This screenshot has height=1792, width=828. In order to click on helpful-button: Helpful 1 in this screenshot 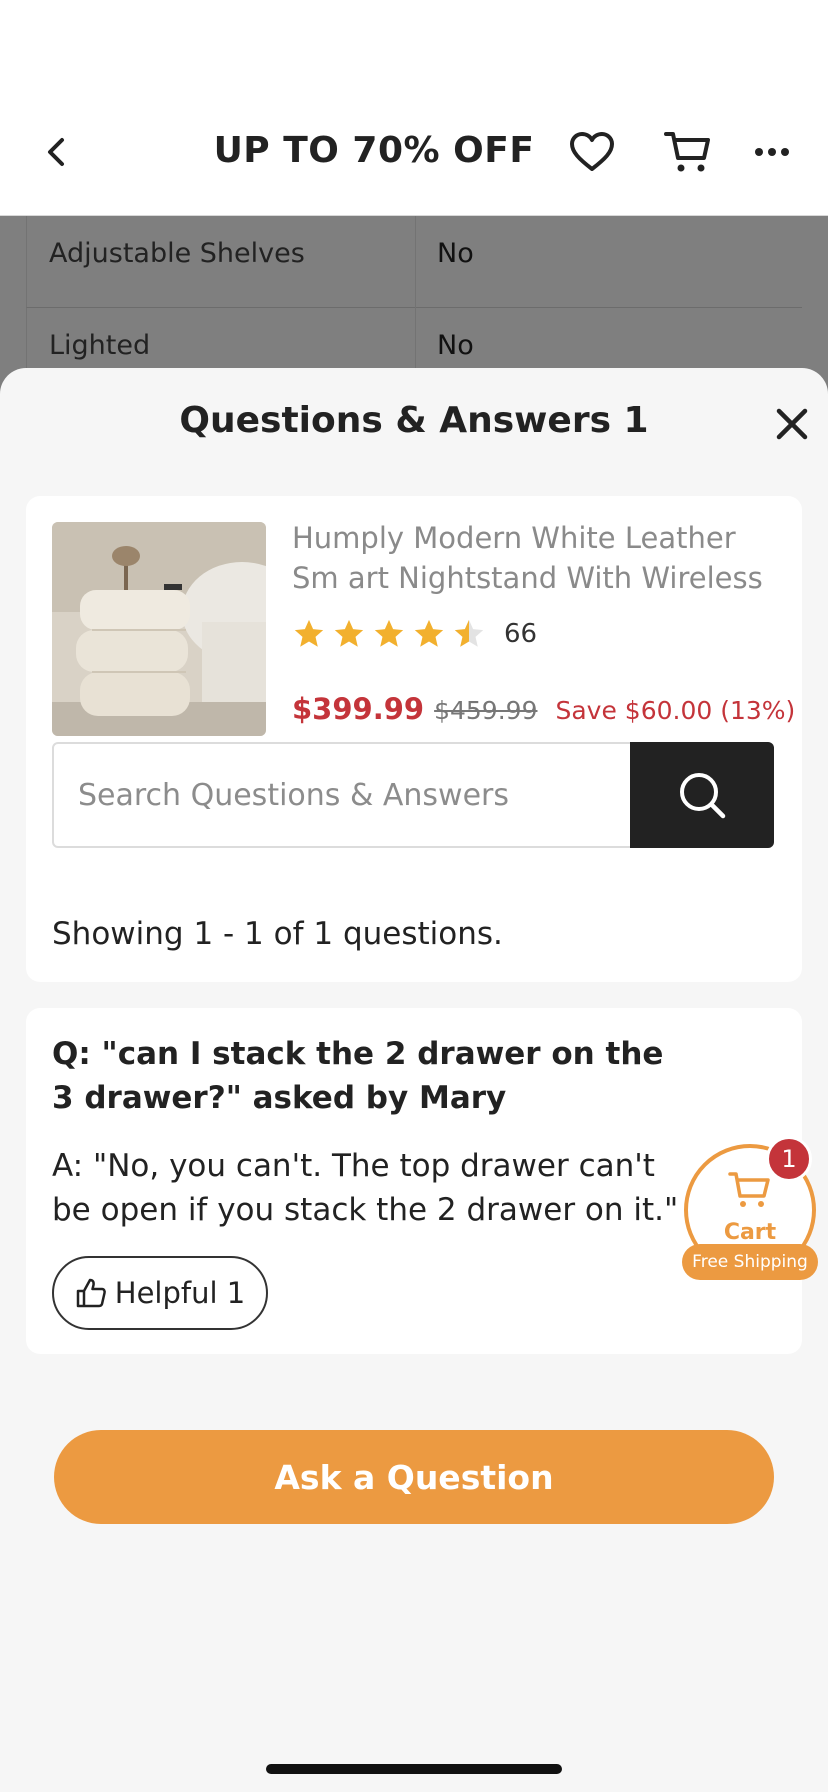, I will do `click(160, 1293)`.